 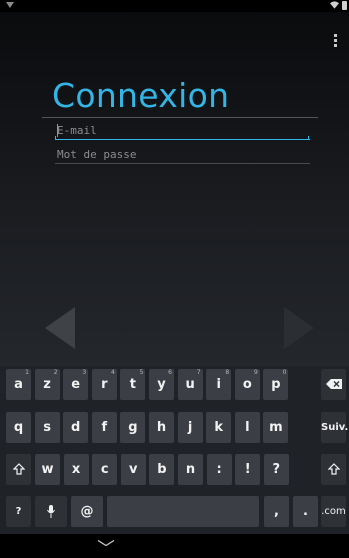 I want to click on key-label: i, so click(x=218, y=384).